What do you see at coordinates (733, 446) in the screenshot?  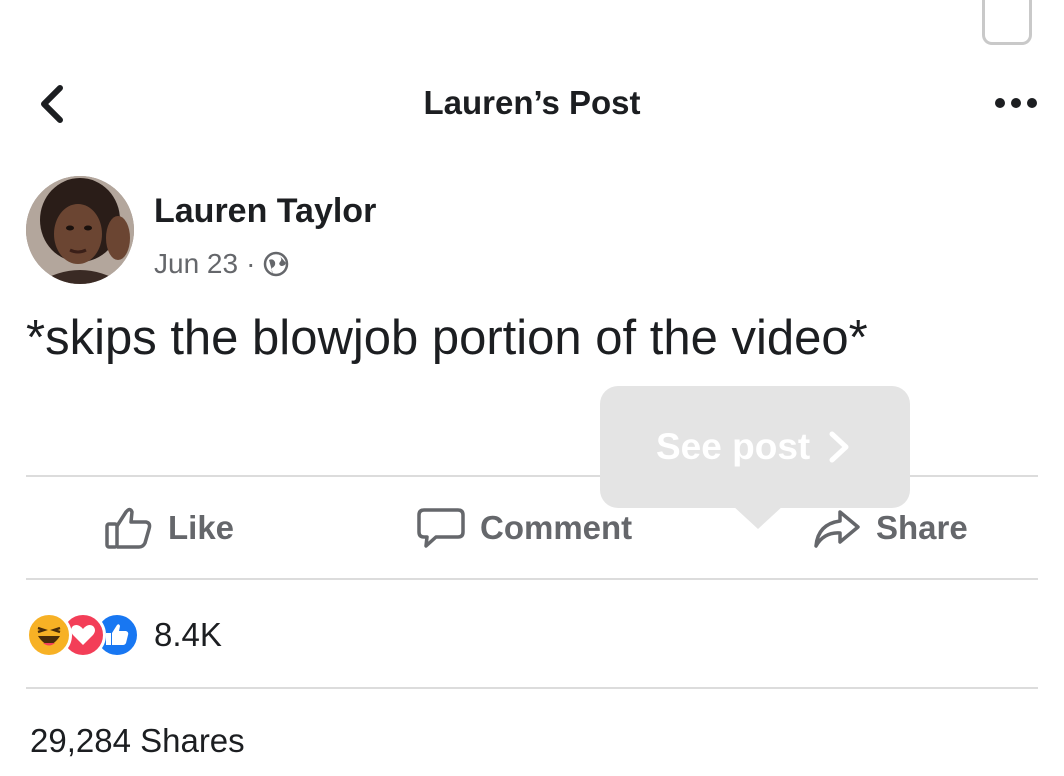 I see `see-post-label: See post` at bounding box center [733, 446].